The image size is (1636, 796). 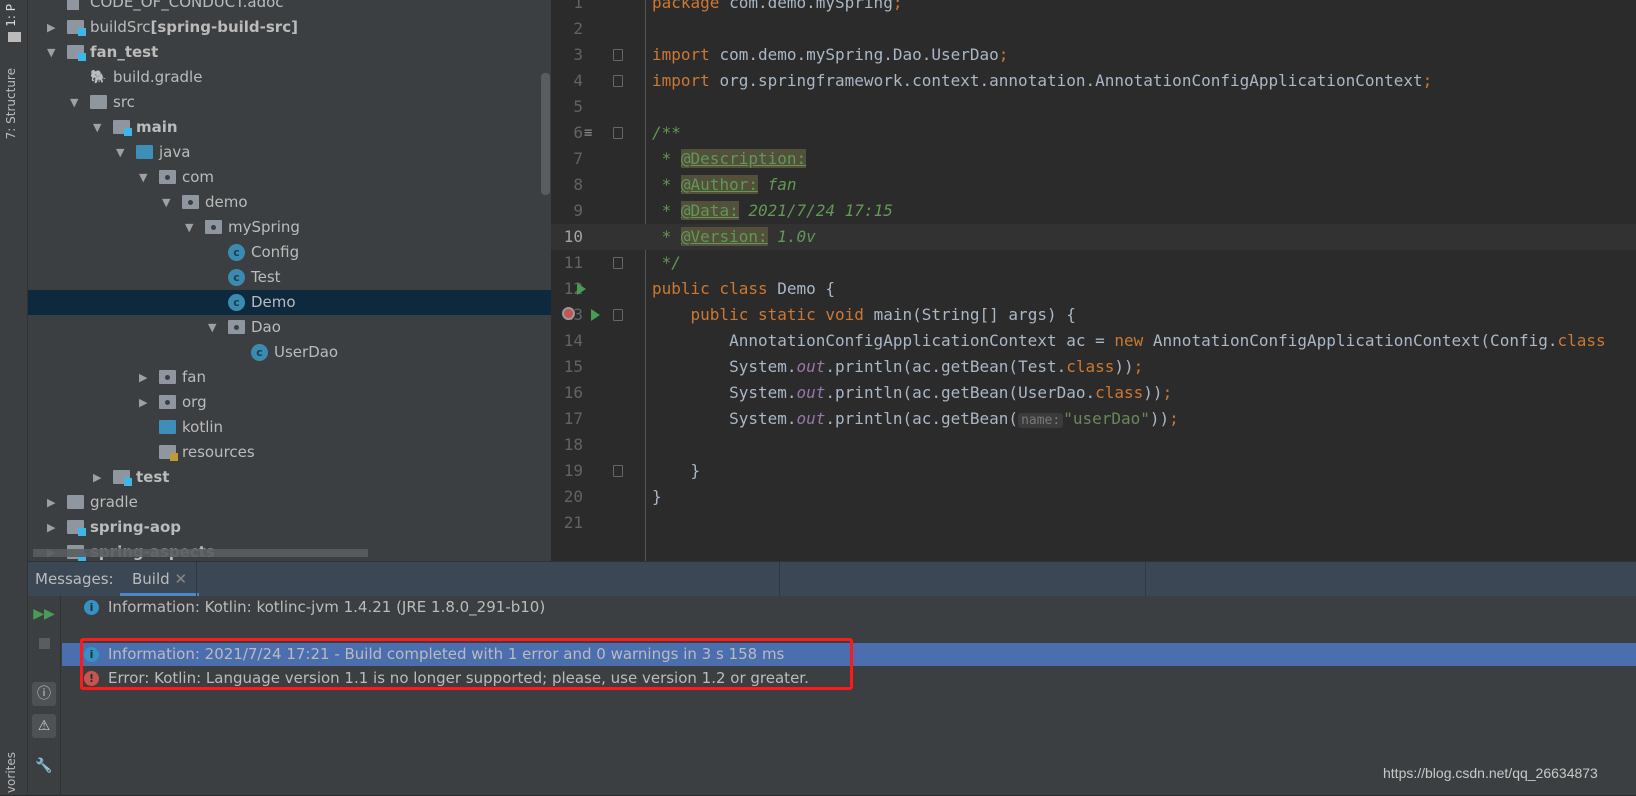 I want to click on tree-item: ▶ test, so click(x=289, y=477).